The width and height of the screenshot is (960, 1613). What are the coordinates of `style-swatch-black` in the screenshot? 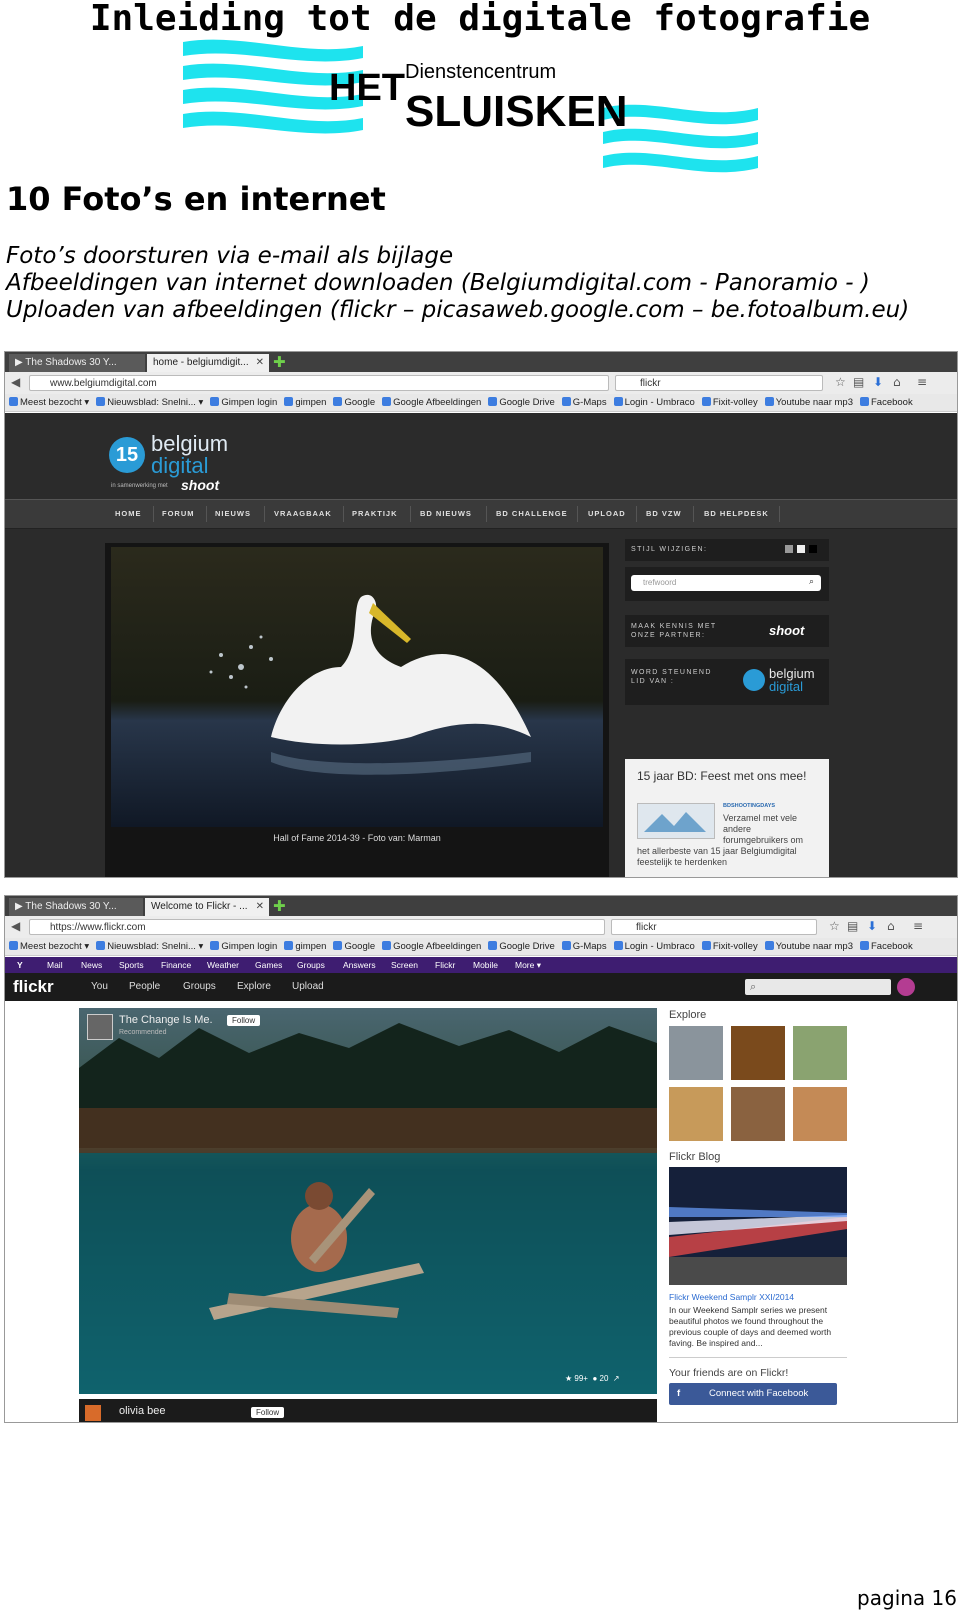 It's located at (813, 549).